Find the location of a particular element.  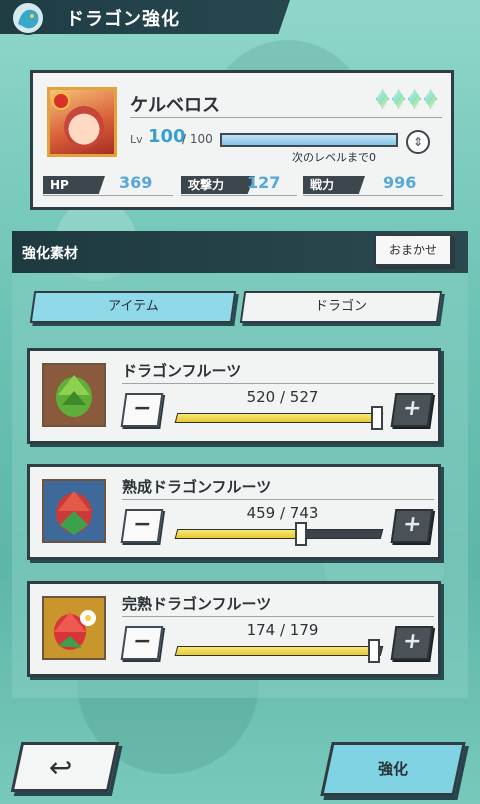

level-max: / 100 is located at coordinates (197, 139).